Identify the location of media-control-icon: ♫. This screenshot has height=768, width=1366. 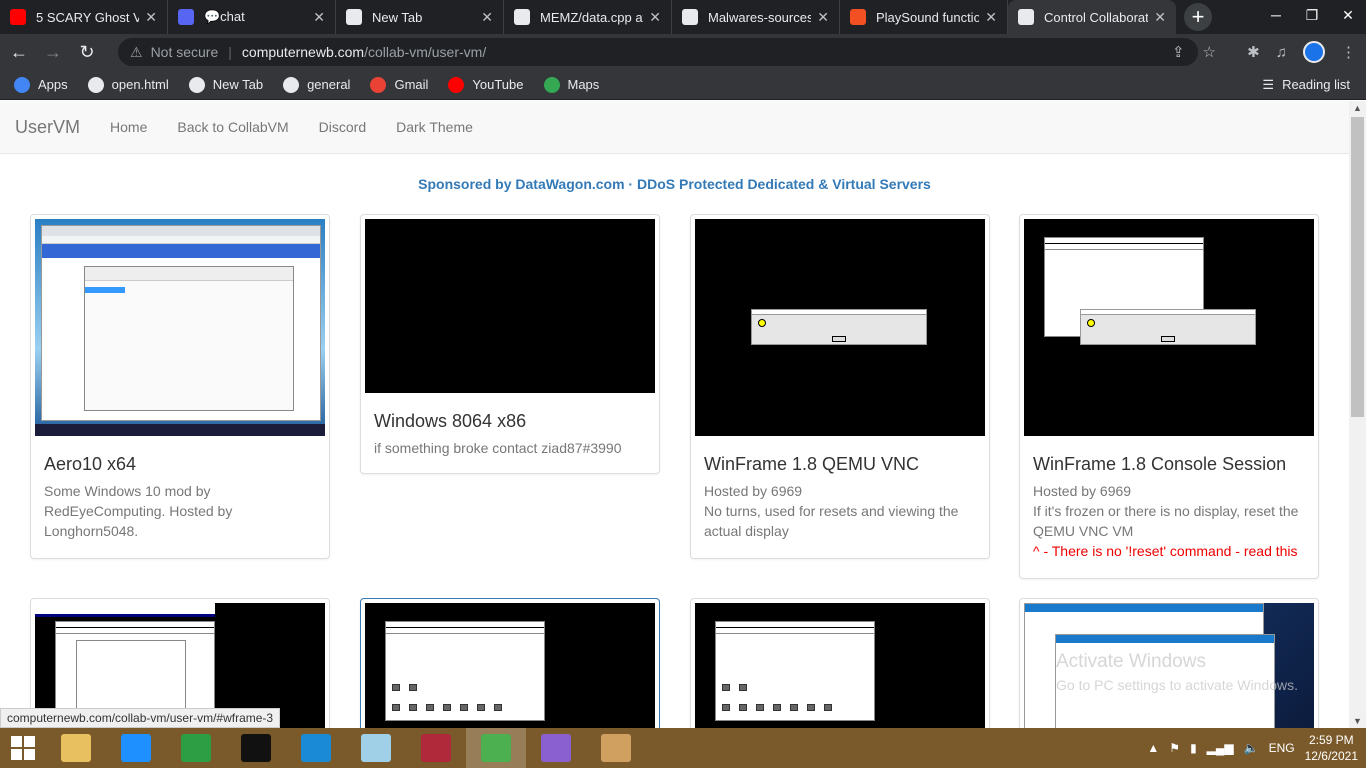
(1281, 52).